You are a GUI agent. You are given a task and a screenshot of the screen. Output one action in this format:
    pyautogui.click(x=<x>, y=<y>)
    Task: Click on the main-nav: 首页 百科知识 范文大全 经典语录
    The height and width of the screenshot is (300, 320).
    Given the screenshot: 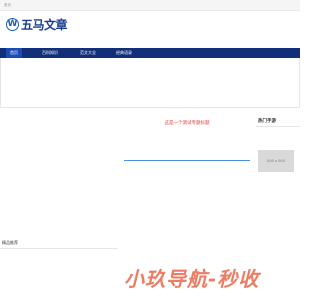 What is the action you would take?
    pyautogui.click(x=150, y=53)
    